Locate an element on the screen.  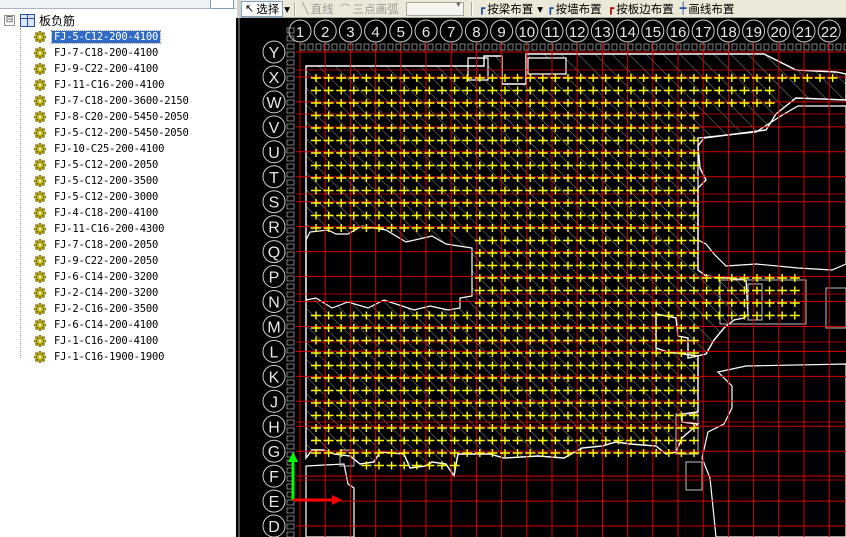
column-axis-bubble: 10 is located at coordinates (527, 31).